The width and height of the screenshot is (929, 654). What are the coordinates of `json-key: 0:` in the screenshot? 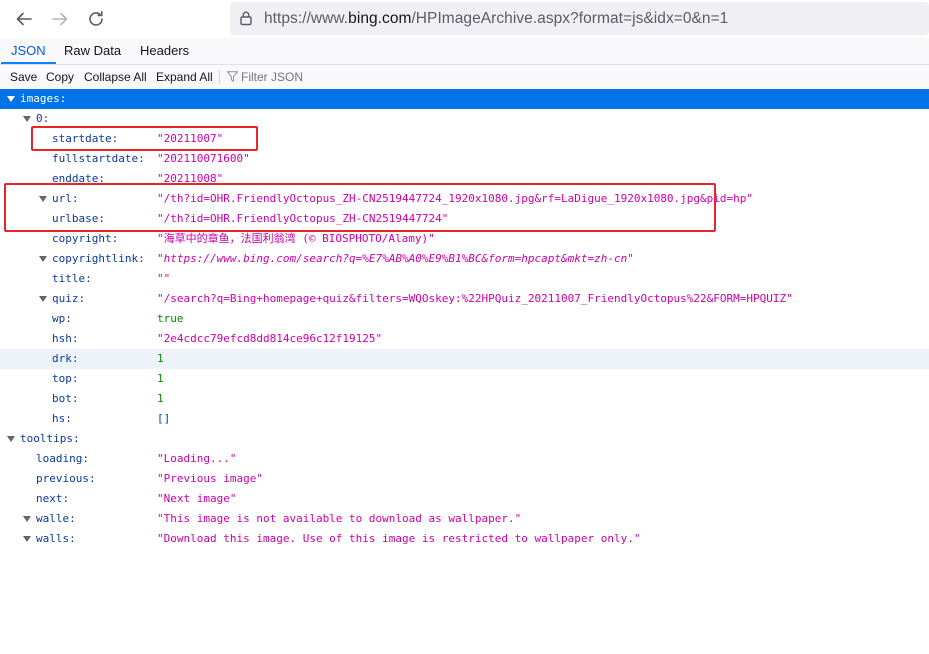 It's located at (43, 118).